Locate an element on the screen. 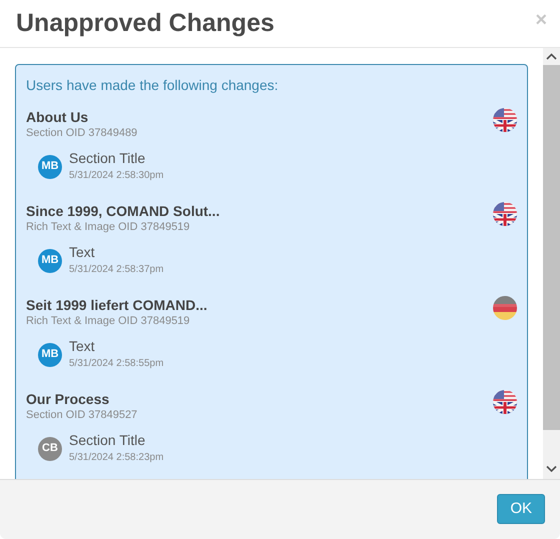  dialog-title: Unapproved Changes is located at coordinates (145, 23).